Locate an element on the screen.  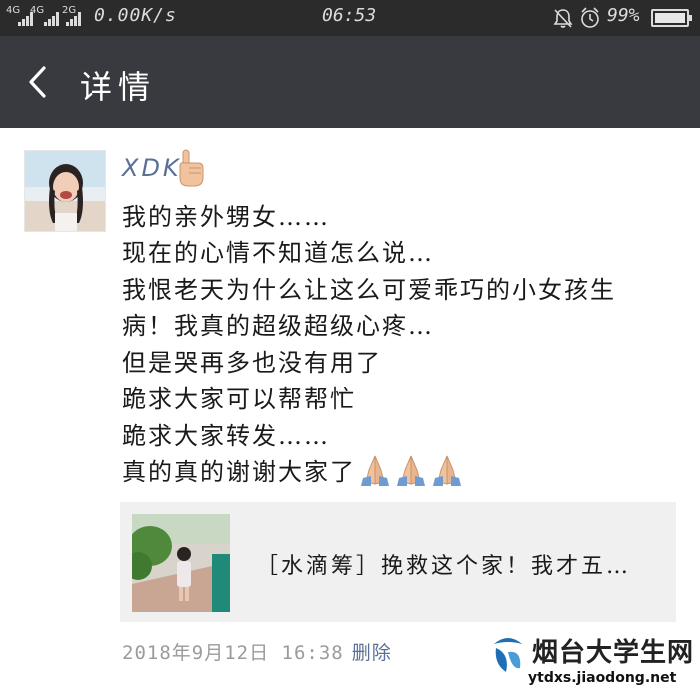
battery-icon is located at coordinates (671, 18).